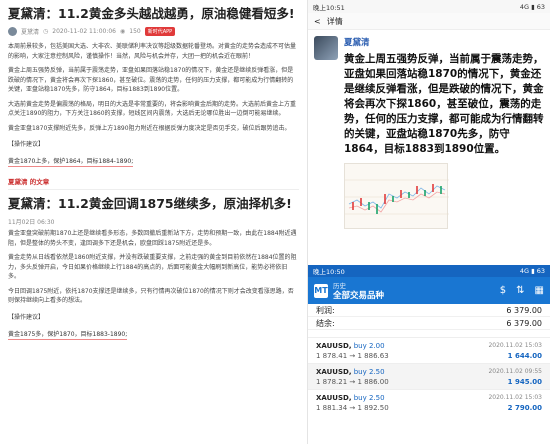  I want to click on symbol-filter: 全部交易品种, so click(358, 296).